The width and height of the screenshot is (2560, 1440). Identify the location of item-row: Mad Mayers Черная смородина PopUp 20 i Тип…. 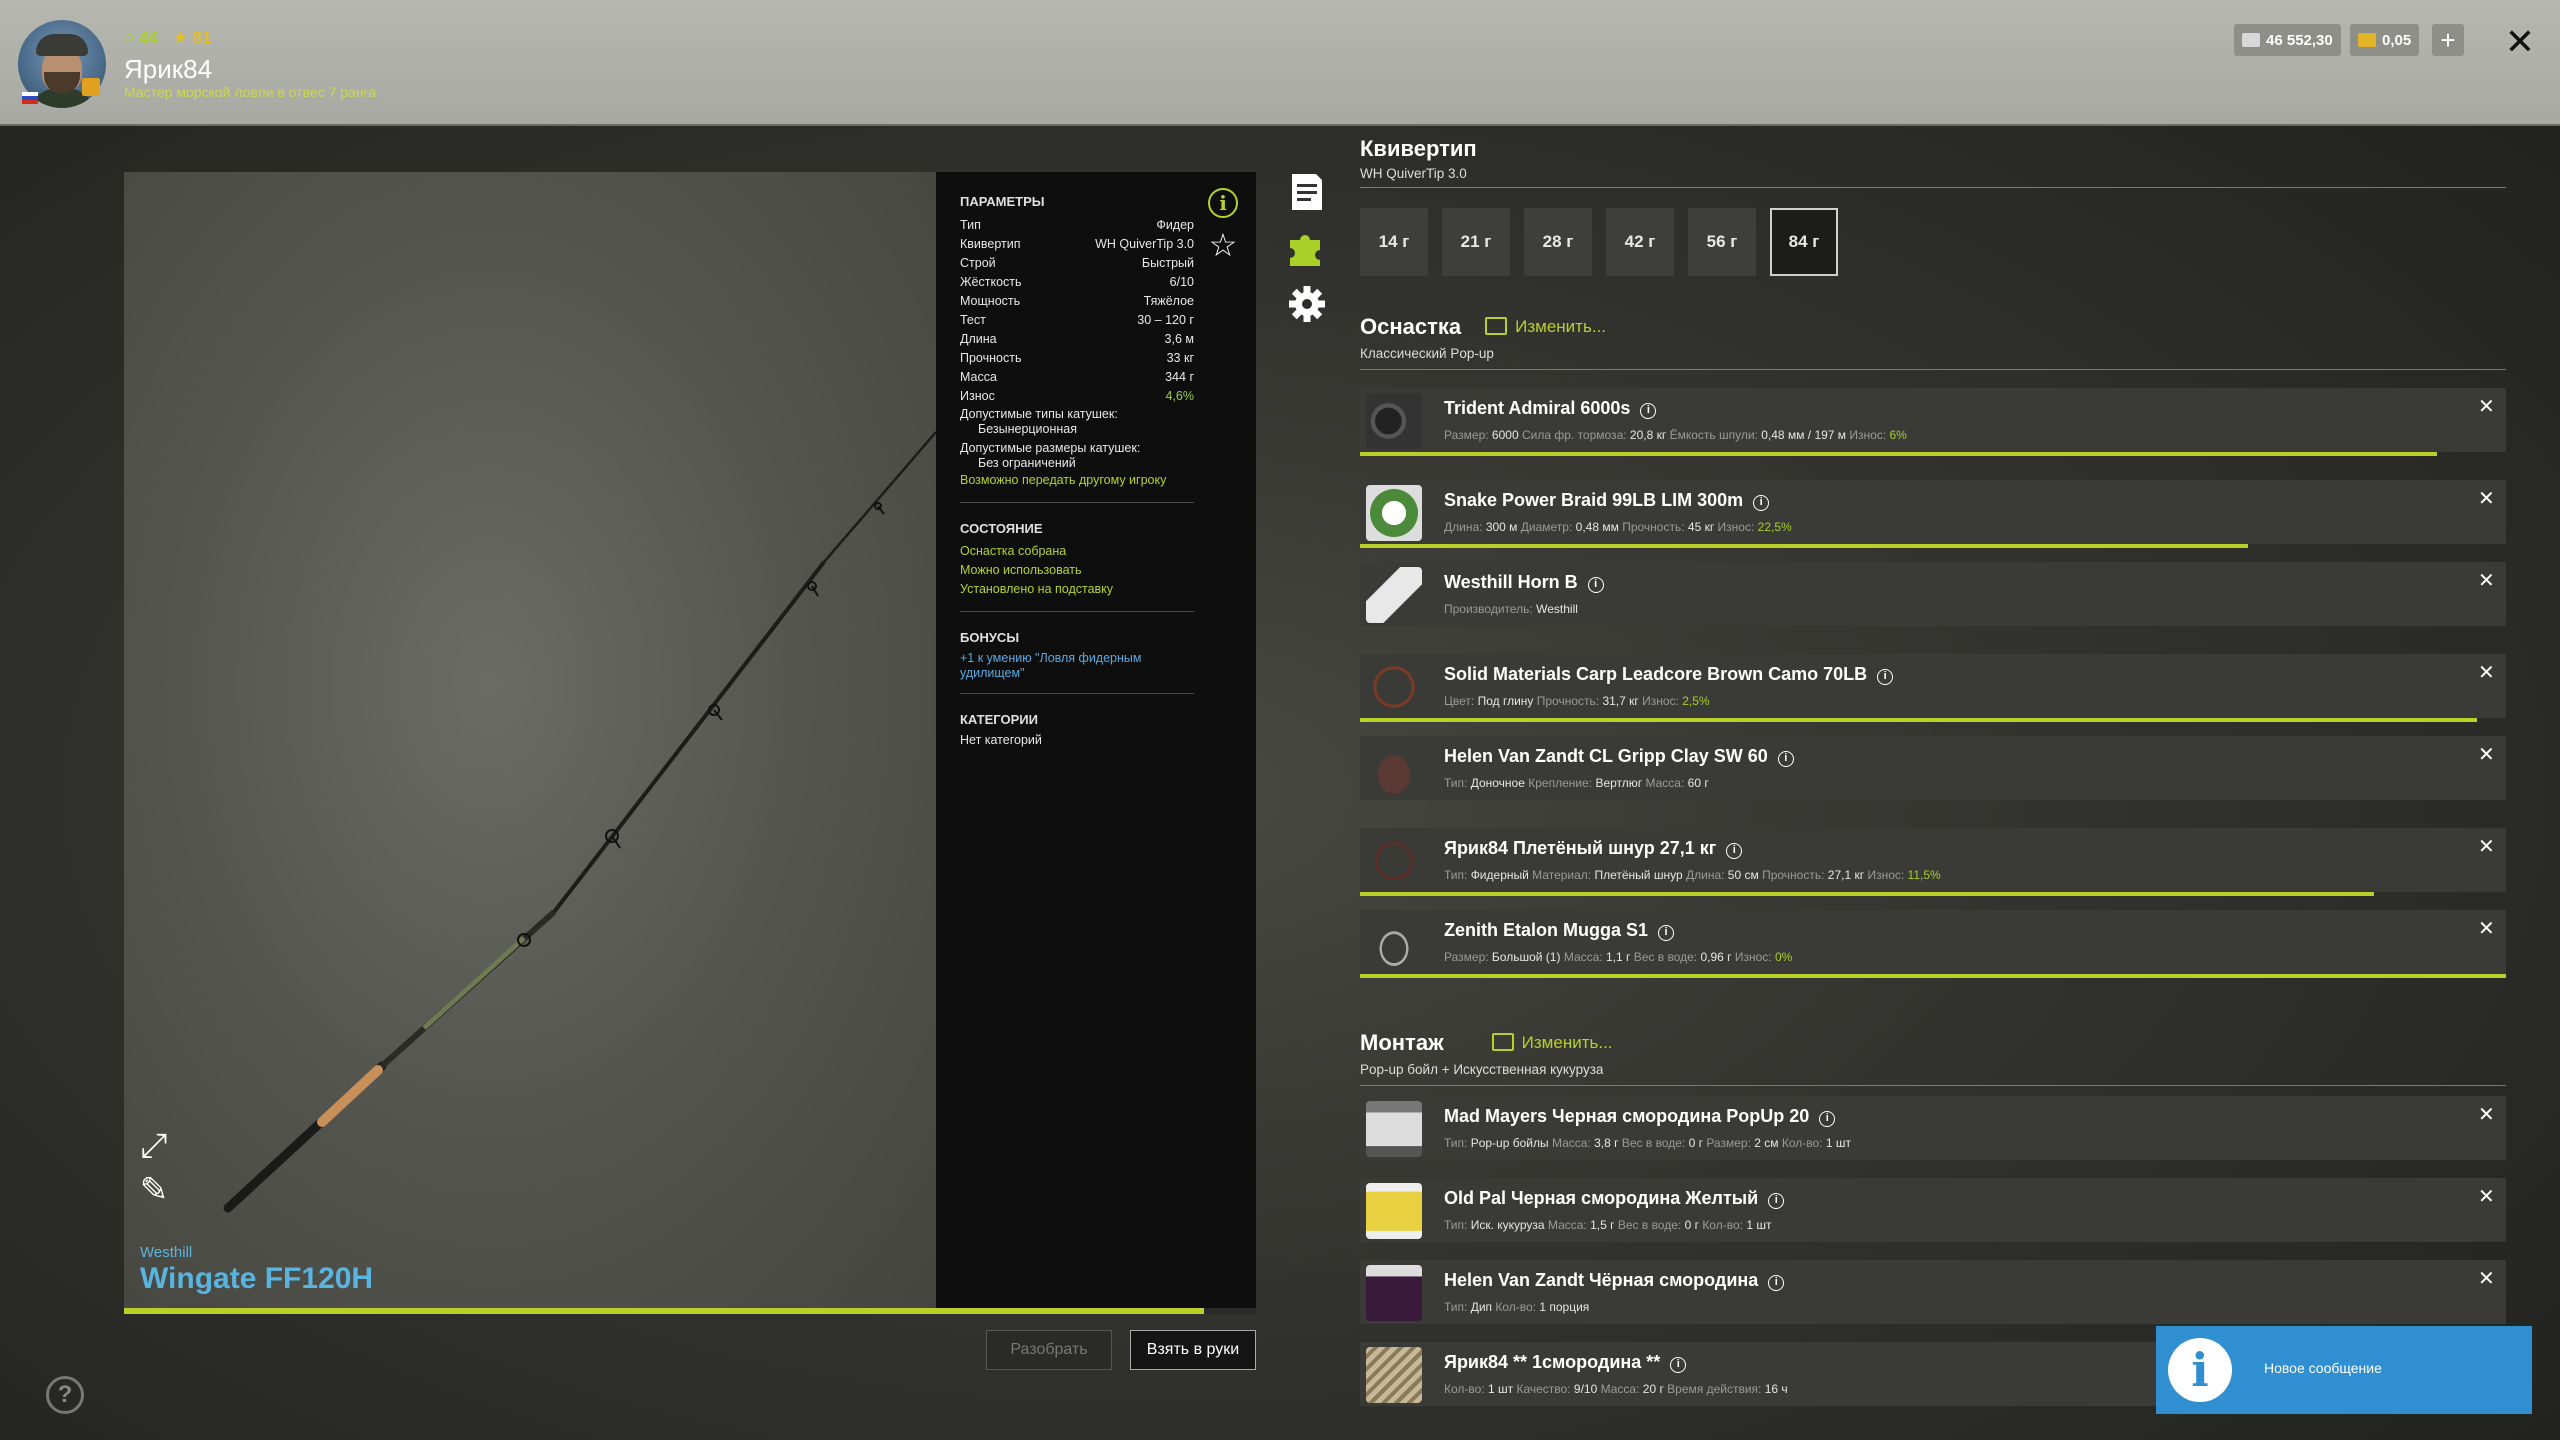
(1933, 1128).